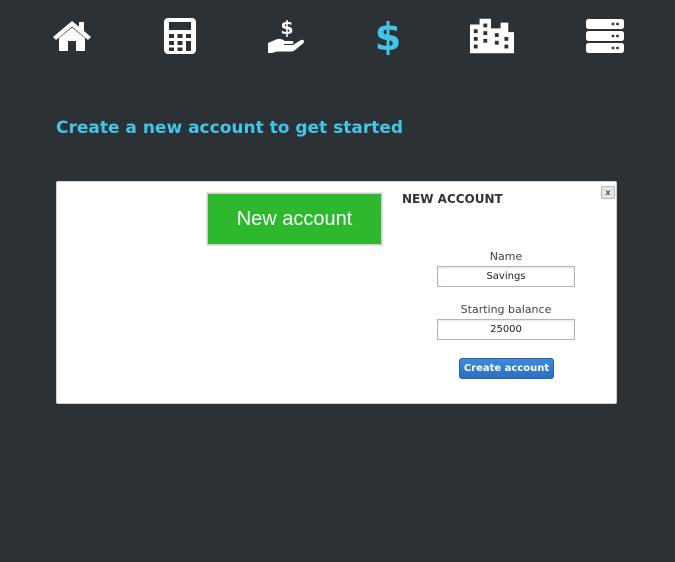  I want to click on nav-server, so click(605, 36).